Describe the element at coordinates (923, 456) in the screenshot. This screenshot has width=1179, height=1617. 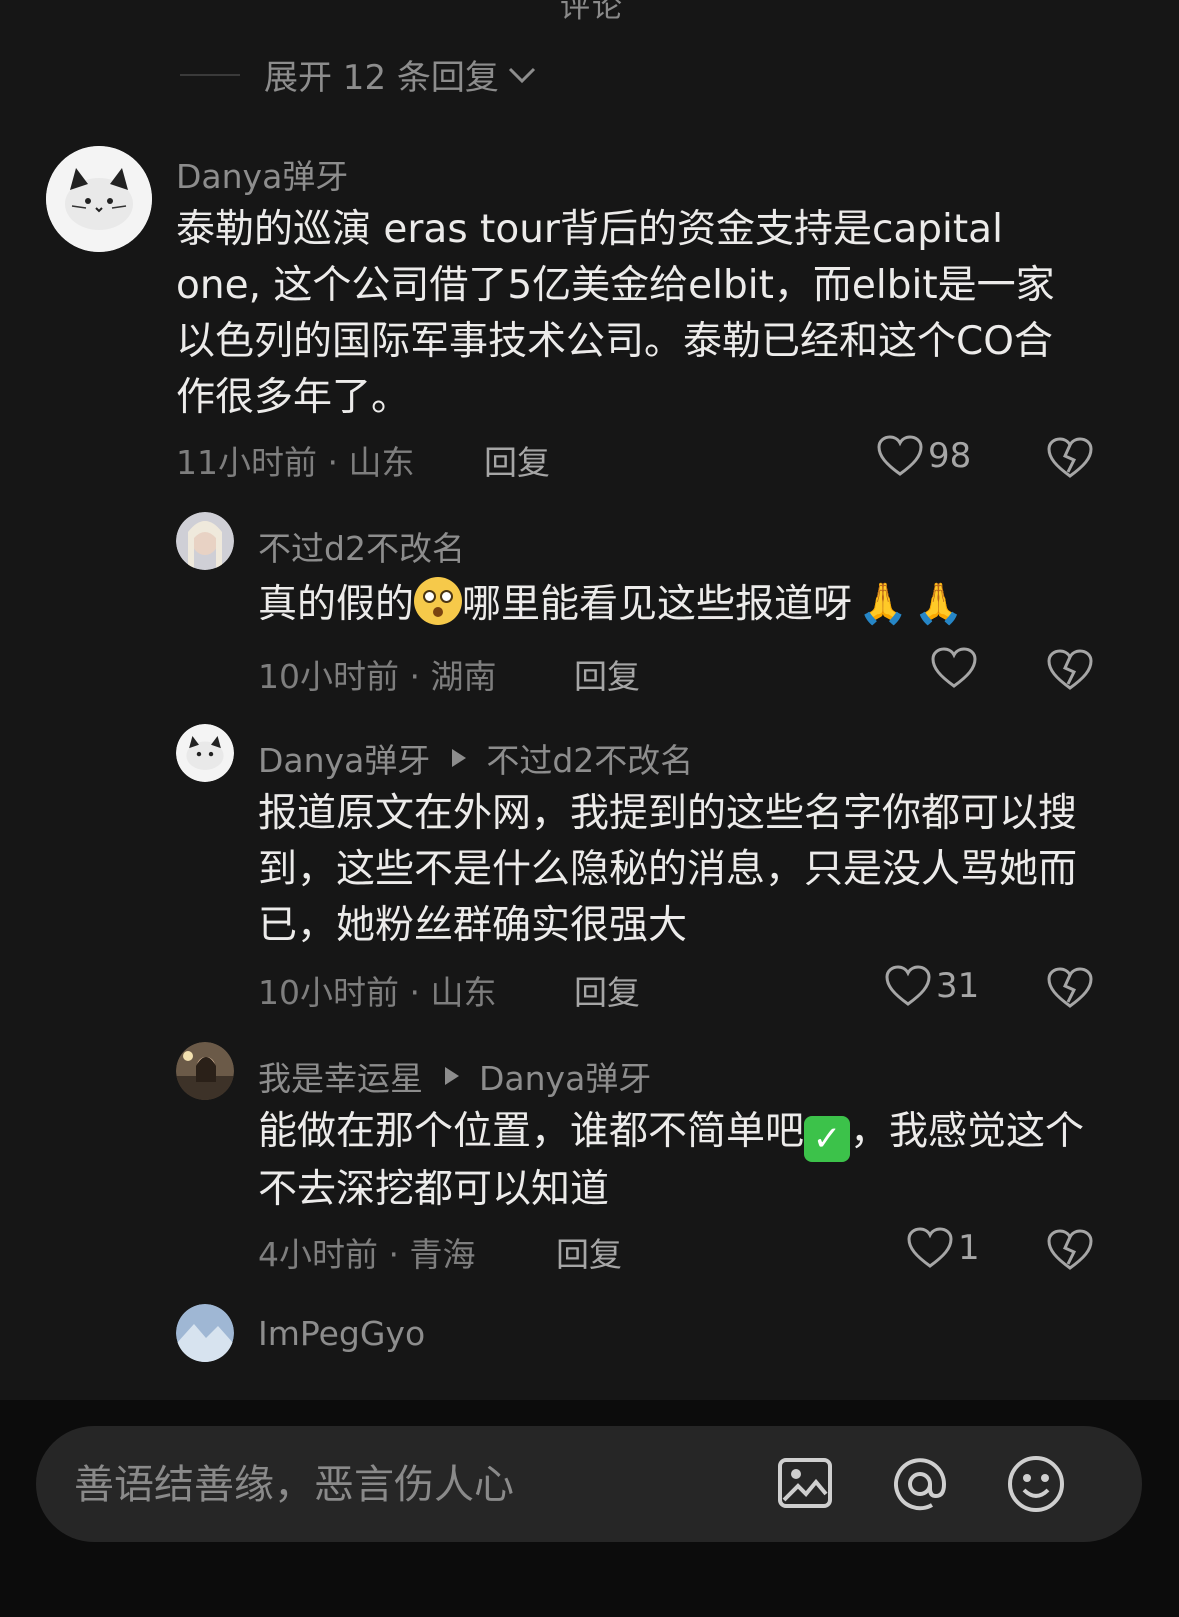
I see `like-button: 98` at that location.